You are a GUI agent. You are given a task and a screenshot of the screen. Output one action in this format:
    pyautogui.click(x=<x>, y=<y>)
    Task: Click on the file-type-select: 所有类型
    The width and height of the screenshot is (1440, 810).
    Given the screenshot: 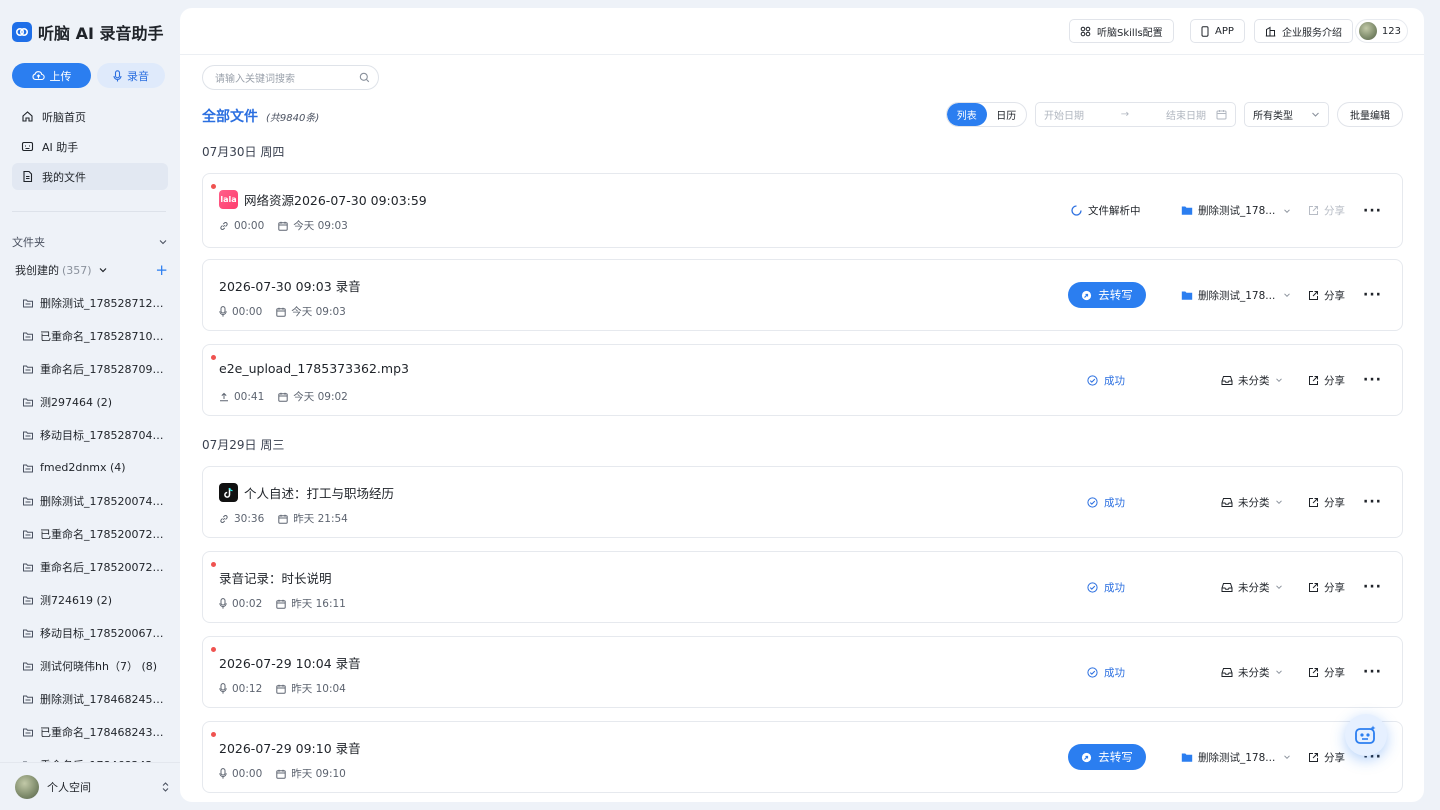 What is the action you would take?
    pyautogui.click(x=1286, y=114)
    